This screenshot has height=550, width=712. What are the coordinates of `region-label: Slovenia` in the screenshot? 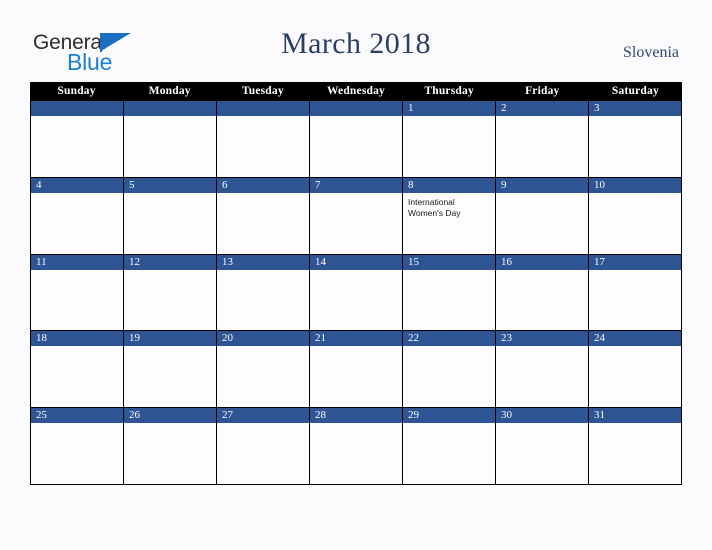 It's located at (651, 52).